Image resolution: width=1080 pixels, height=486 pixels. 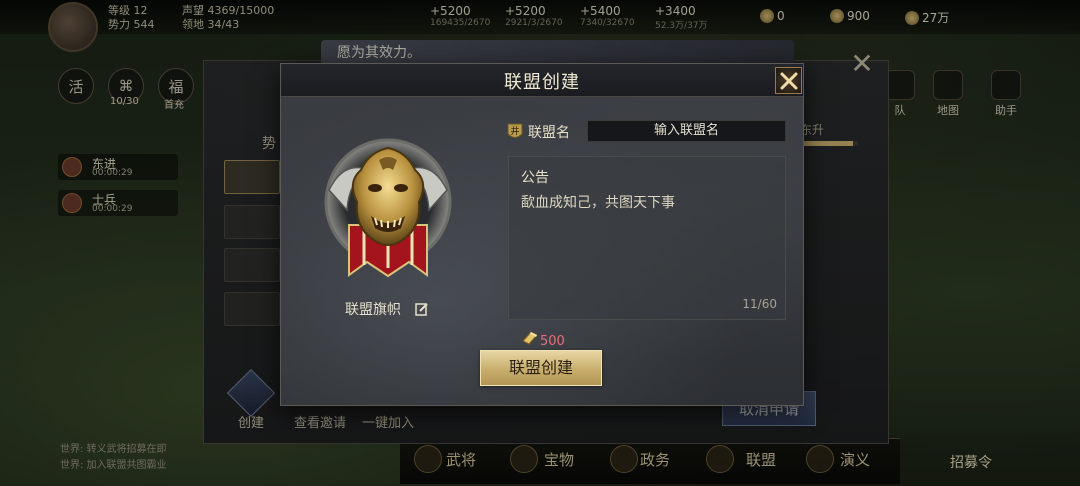 I want to click on modal-header: 联盟创建, so click(x=542, y=80).